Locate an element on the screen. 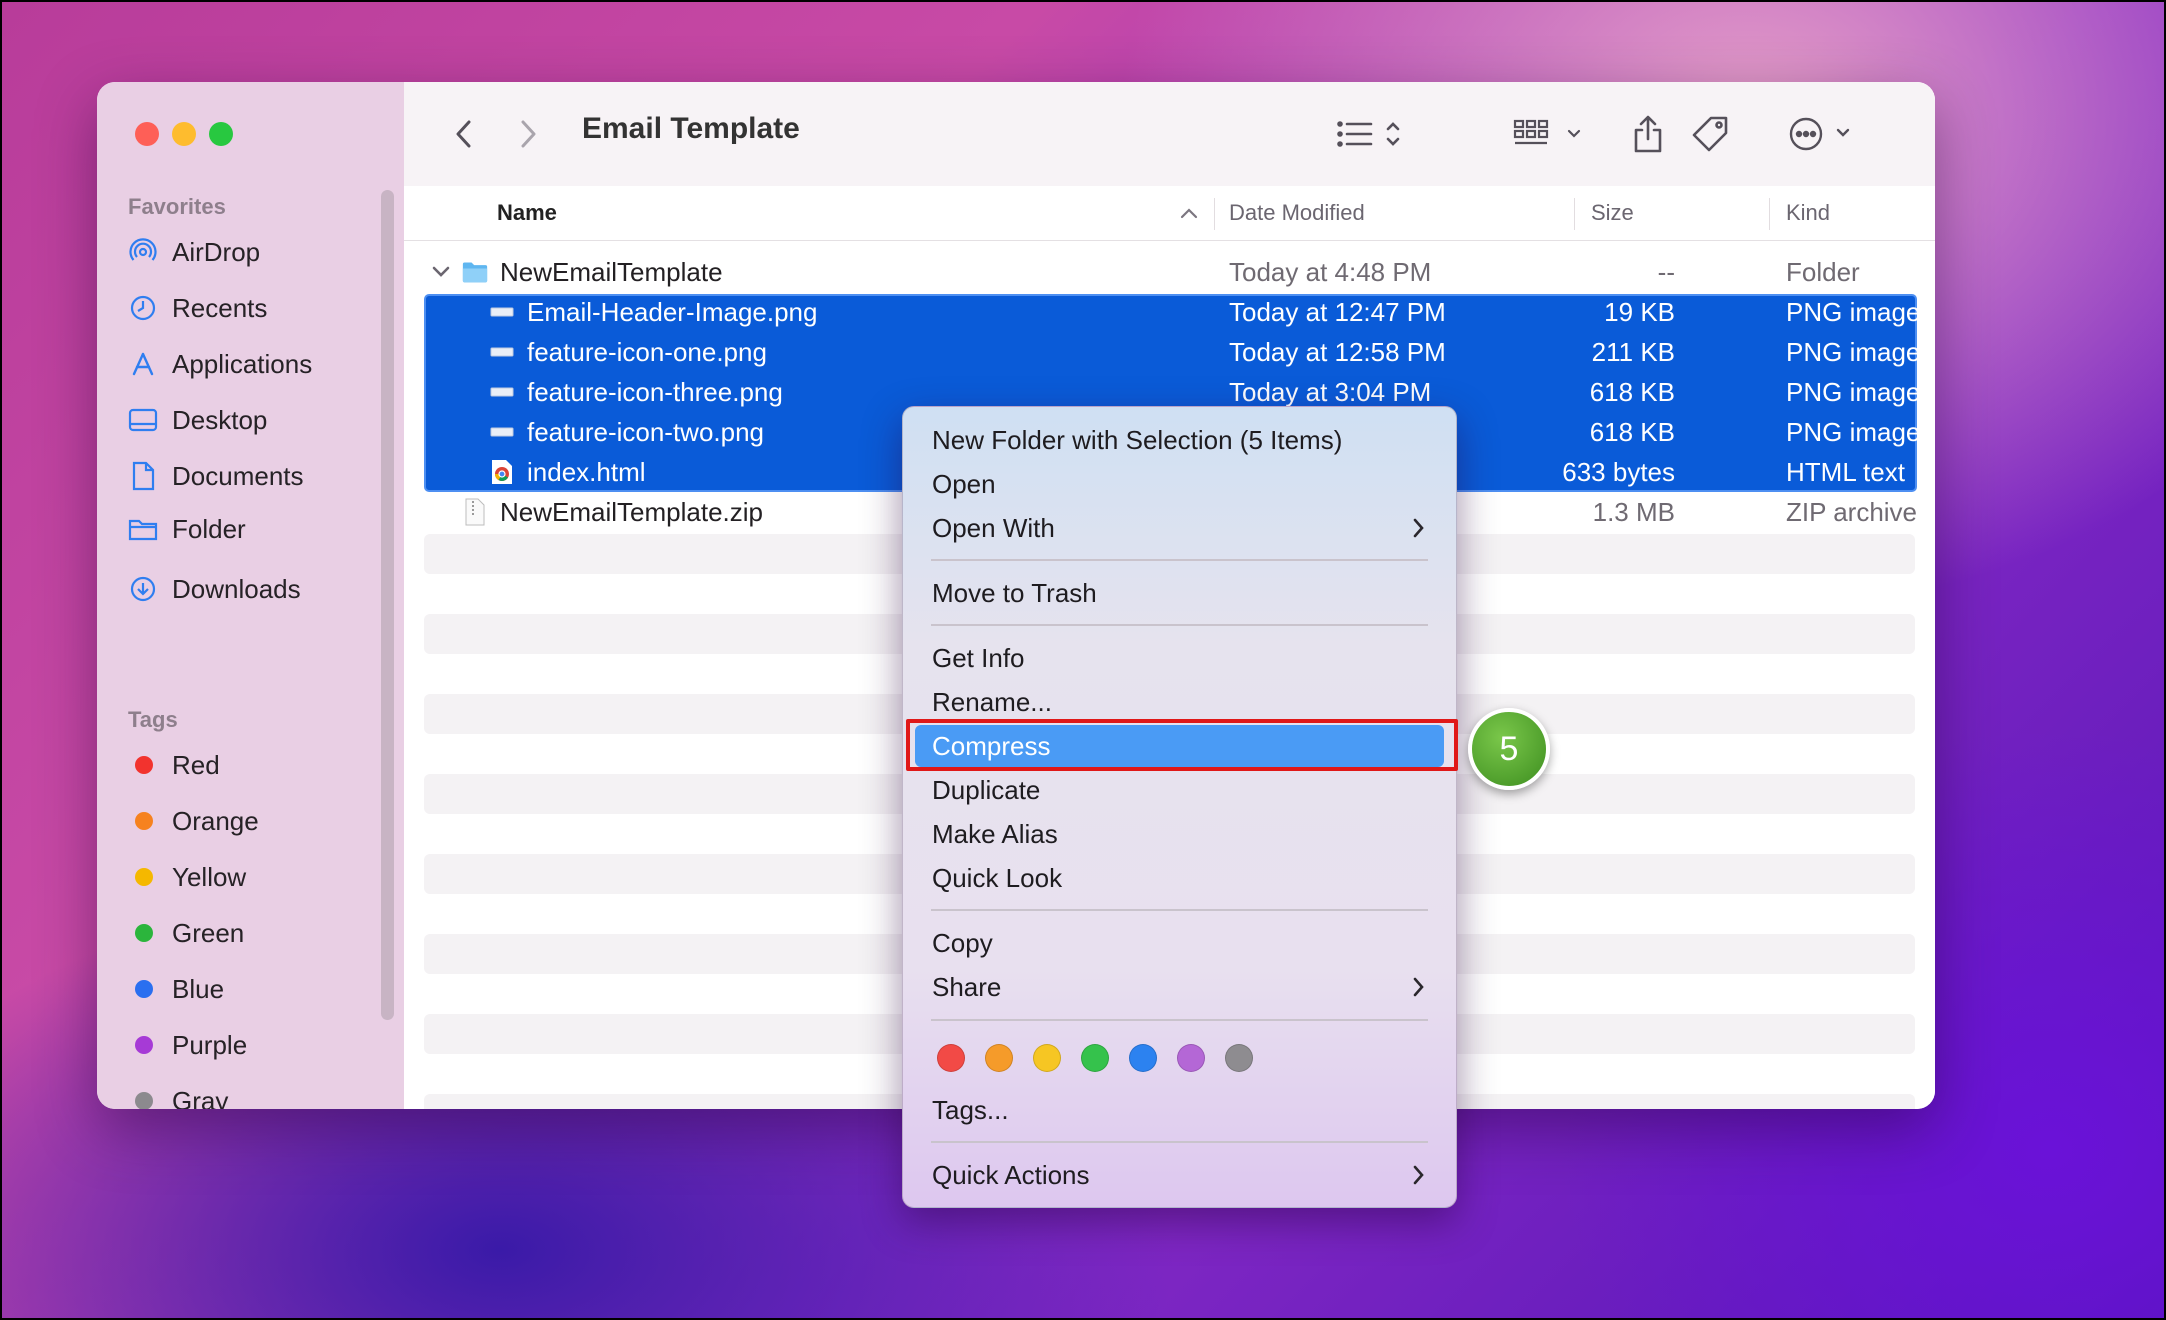 The width and height of the screenshot is (2166, 1320). toolbar: Email Template is located at coordinates (1169, 134).